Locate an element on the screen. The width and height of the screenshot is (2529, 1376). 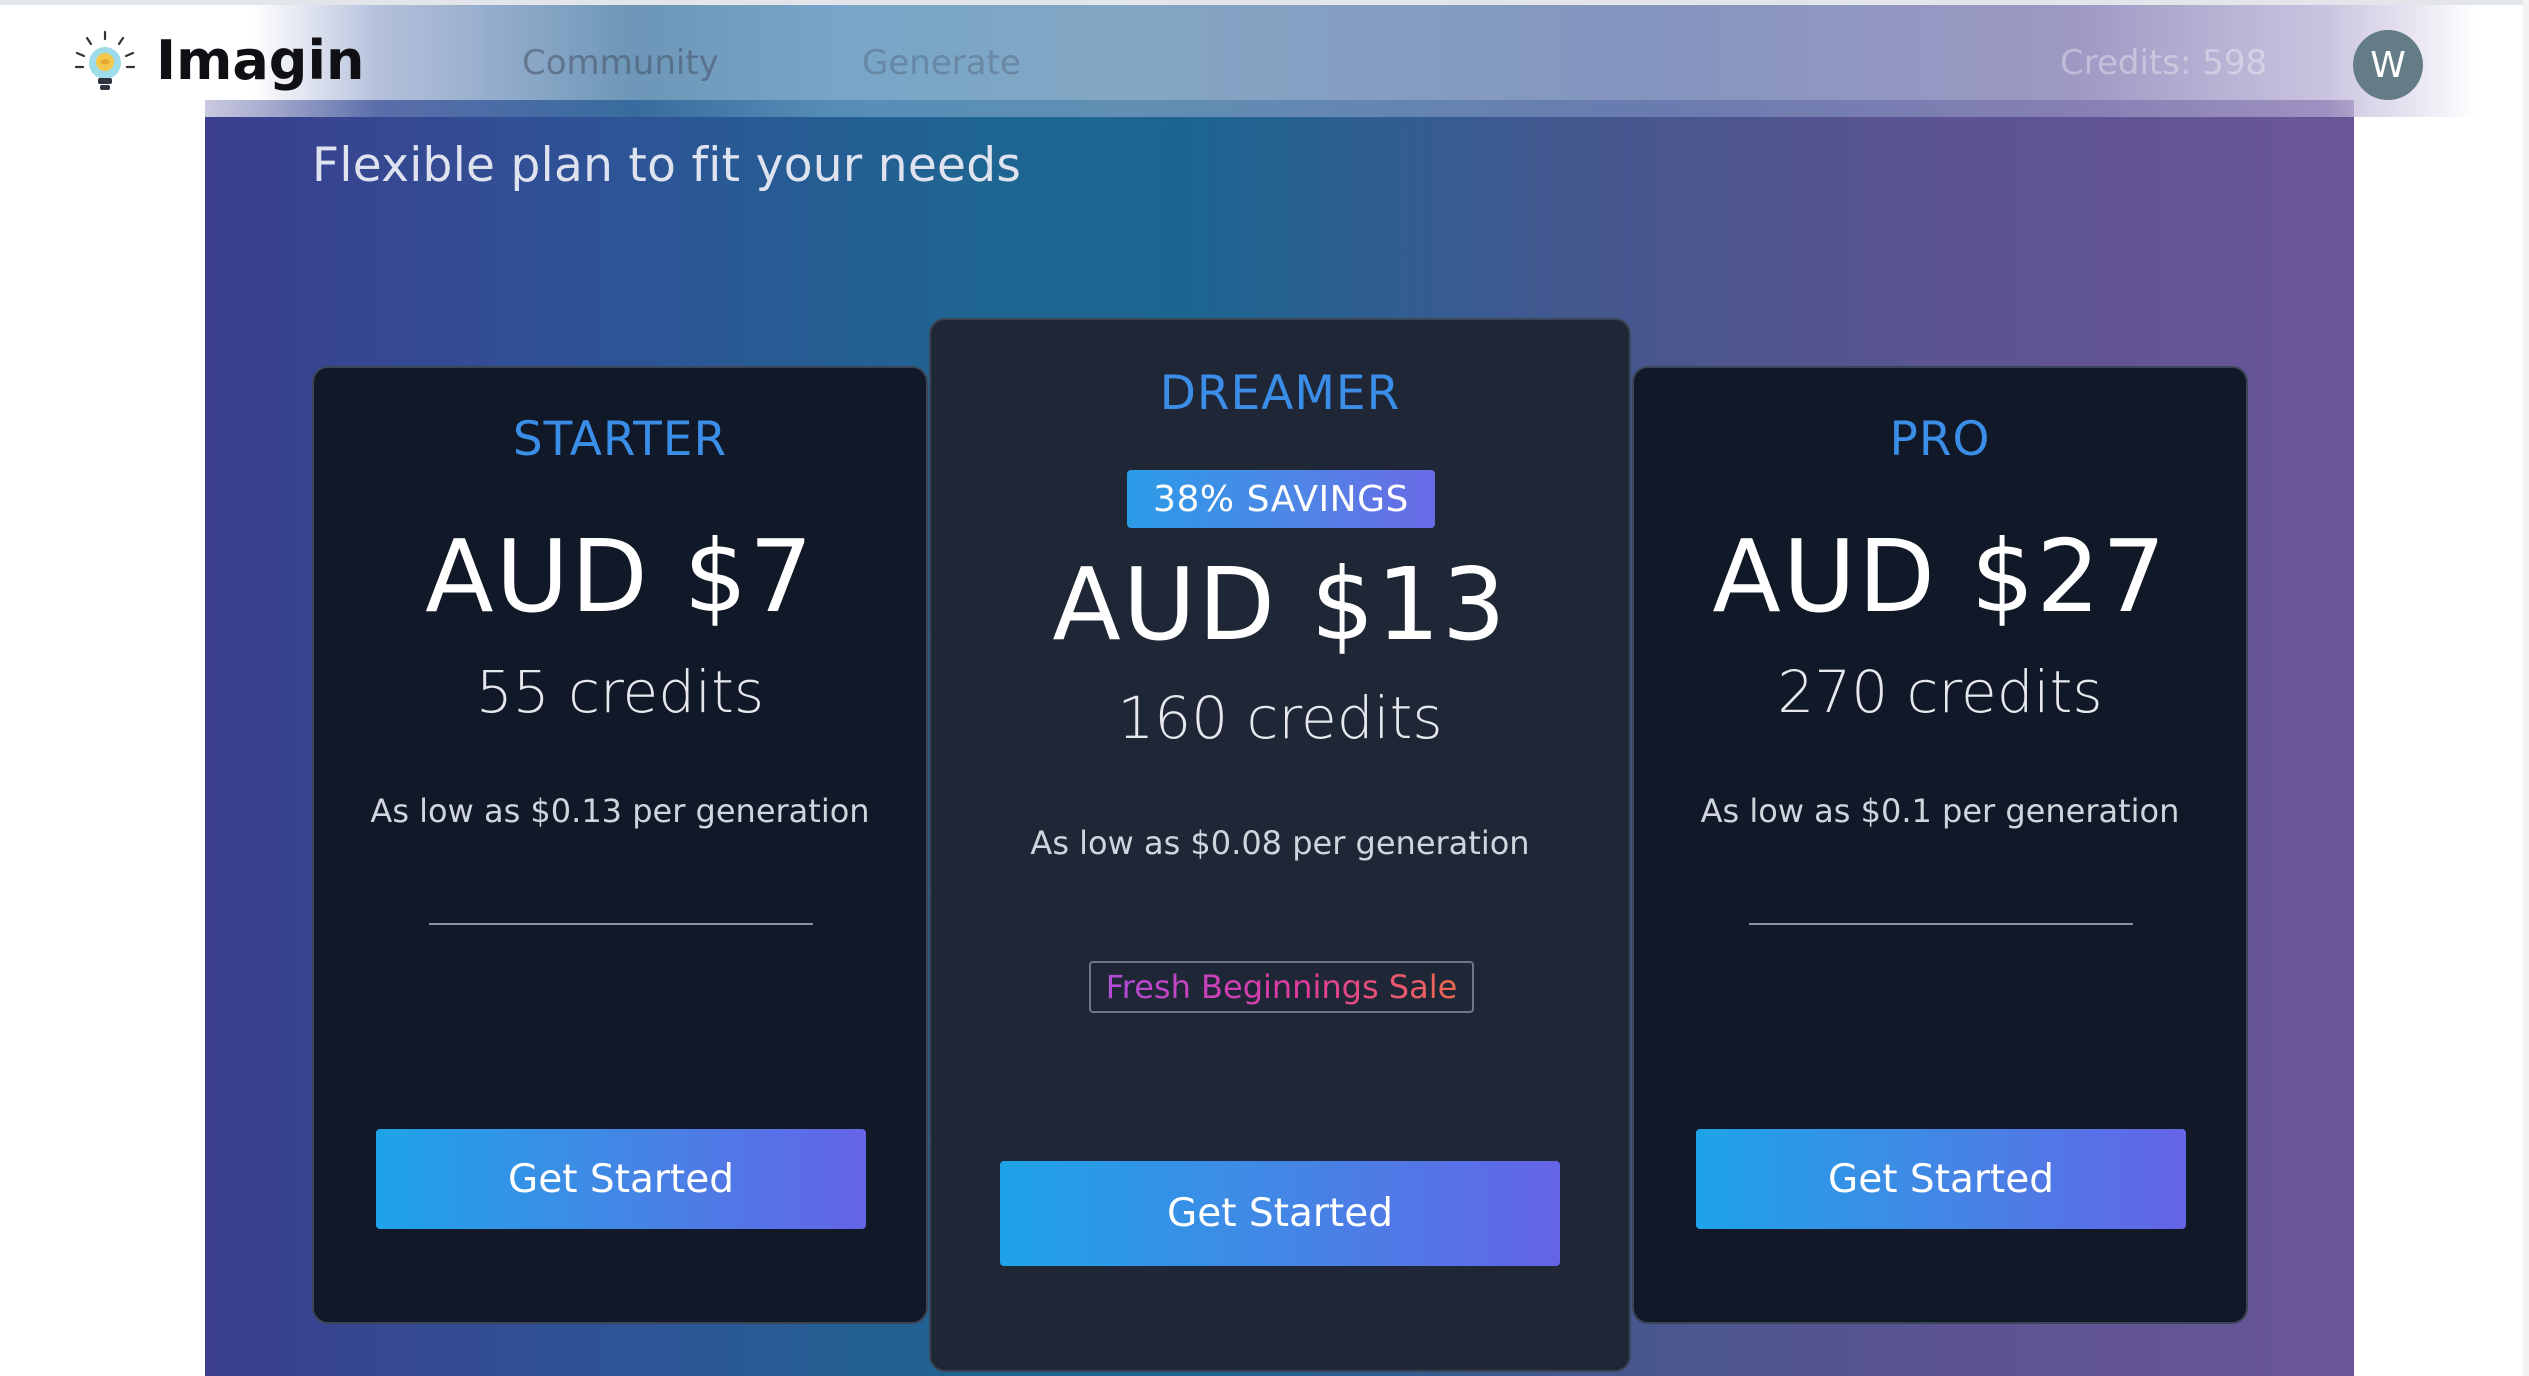
brand-name: Imagin is located at coordinates (260, 60).